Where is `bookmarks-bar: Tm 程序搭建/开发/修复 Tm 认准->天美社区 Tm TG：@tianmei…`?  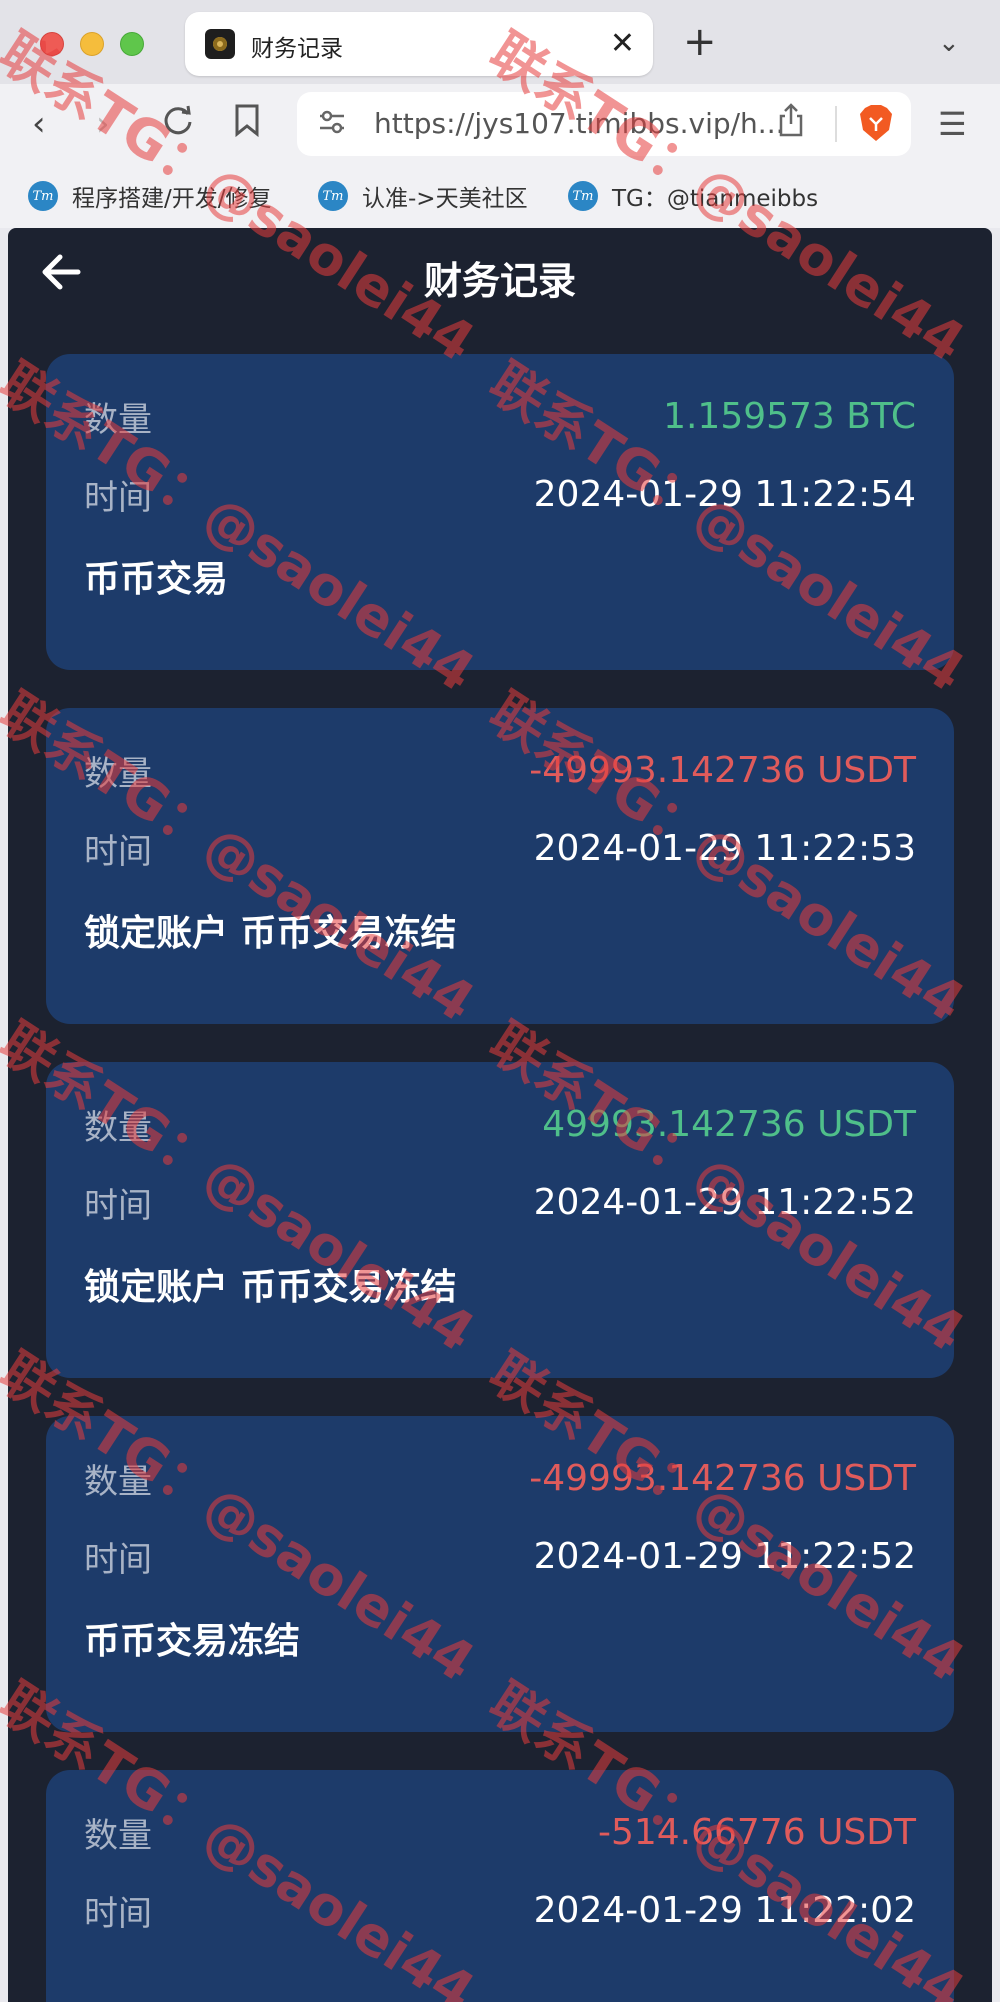
bookmarks-bar: Tm 程序搭建/开发/修复 Tm 认准->天美社区 Tm TG：@tianmei… is located at coordinates (500, 196).